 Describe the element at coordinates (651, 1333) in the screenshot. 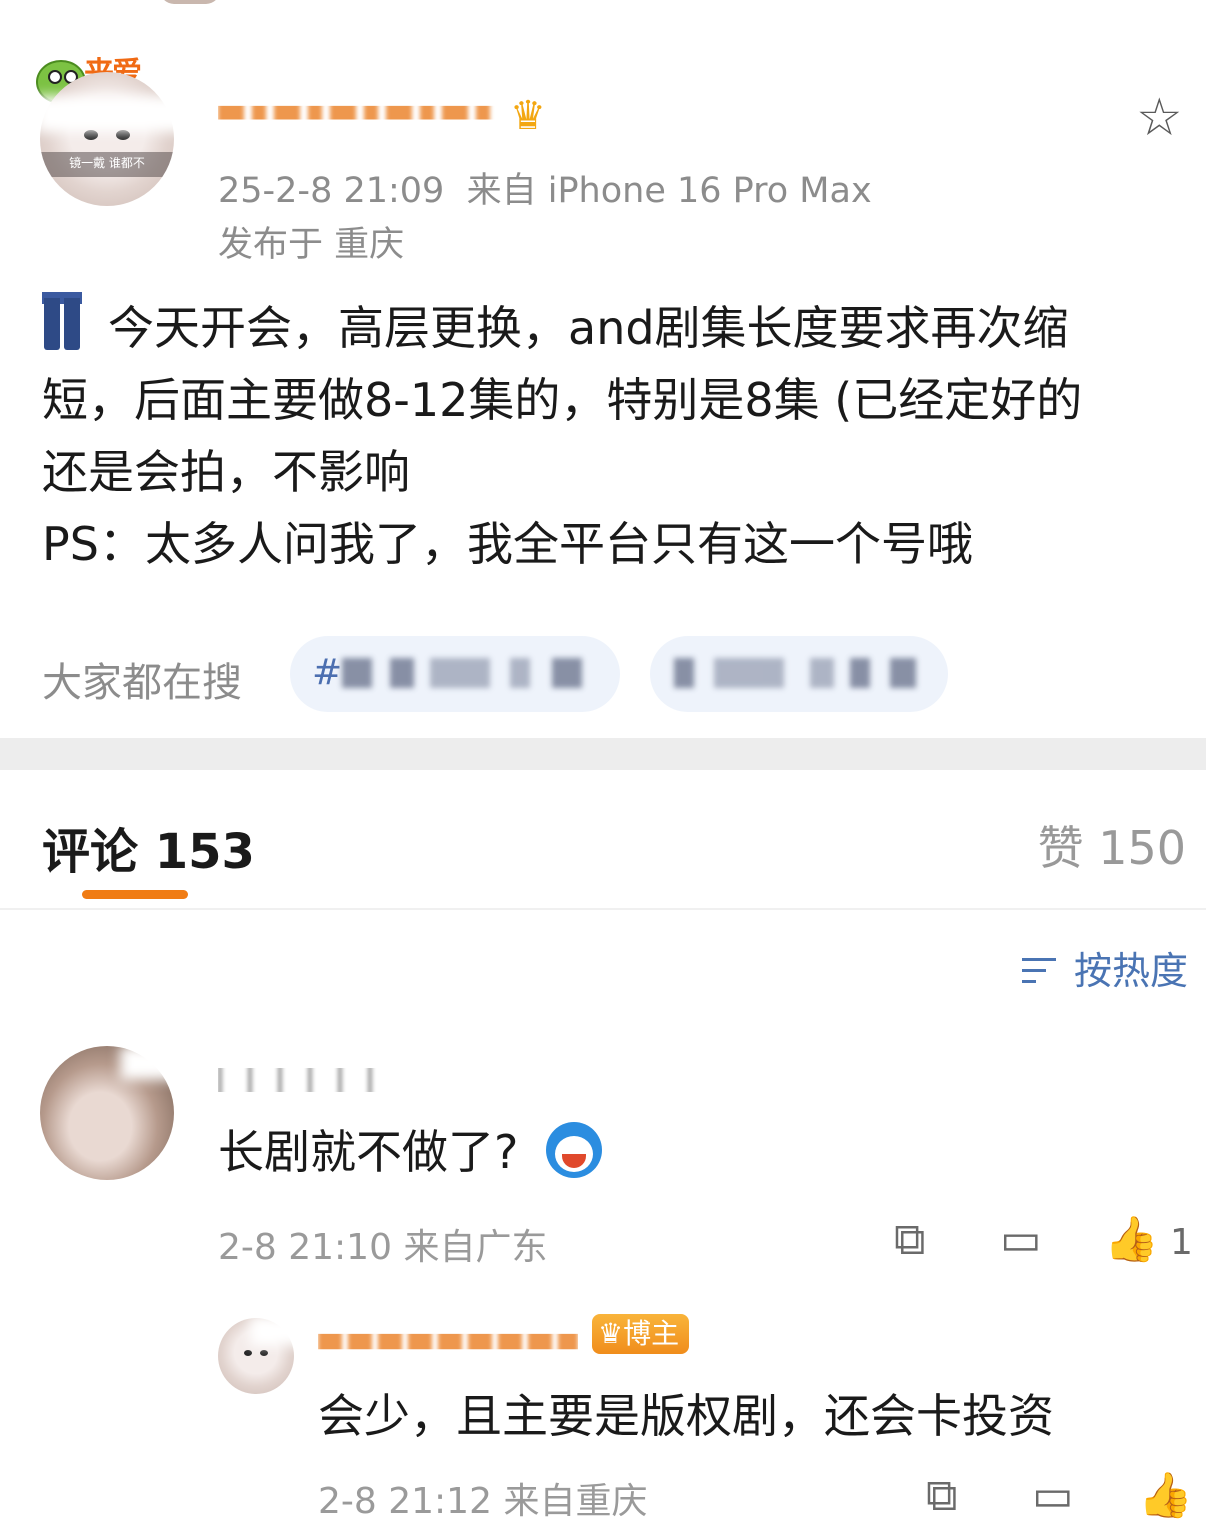

I see `blogger-badge-label: 博主` at that location.